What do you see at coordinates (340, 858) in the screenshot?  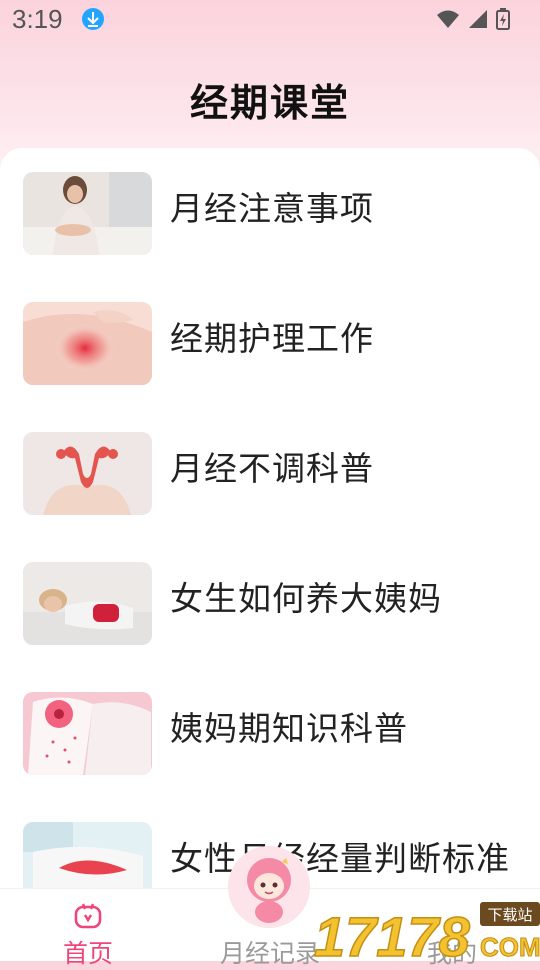 I see `article-title: 女性月经经量判断标准` at bounding box center [340, 858].